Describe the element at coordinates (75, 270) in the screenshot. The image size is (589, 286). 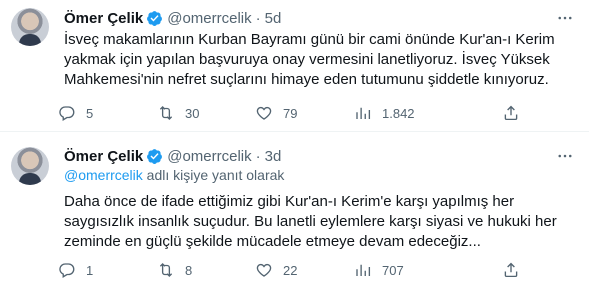
I see `reply-button: 1` at that location.